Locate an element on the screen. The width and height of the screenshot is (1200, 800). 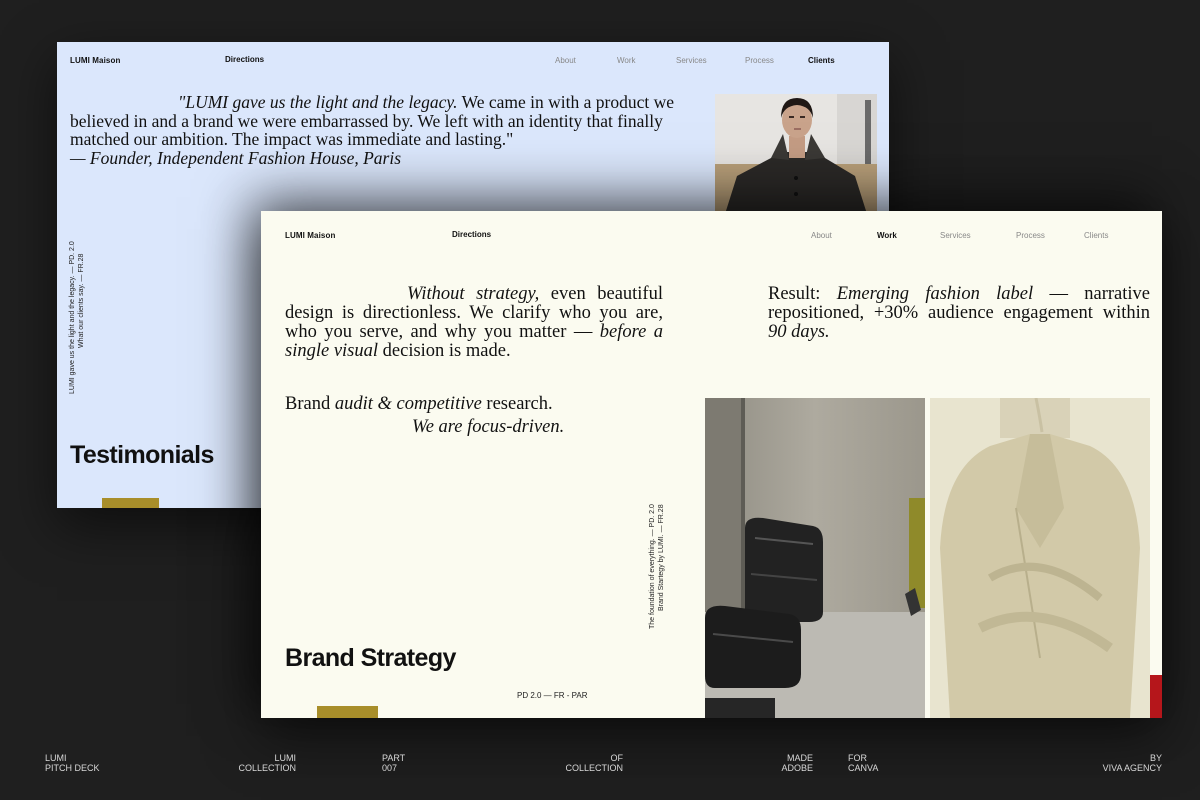
footer-part: PART 007 is located at coordinates (394, 763).